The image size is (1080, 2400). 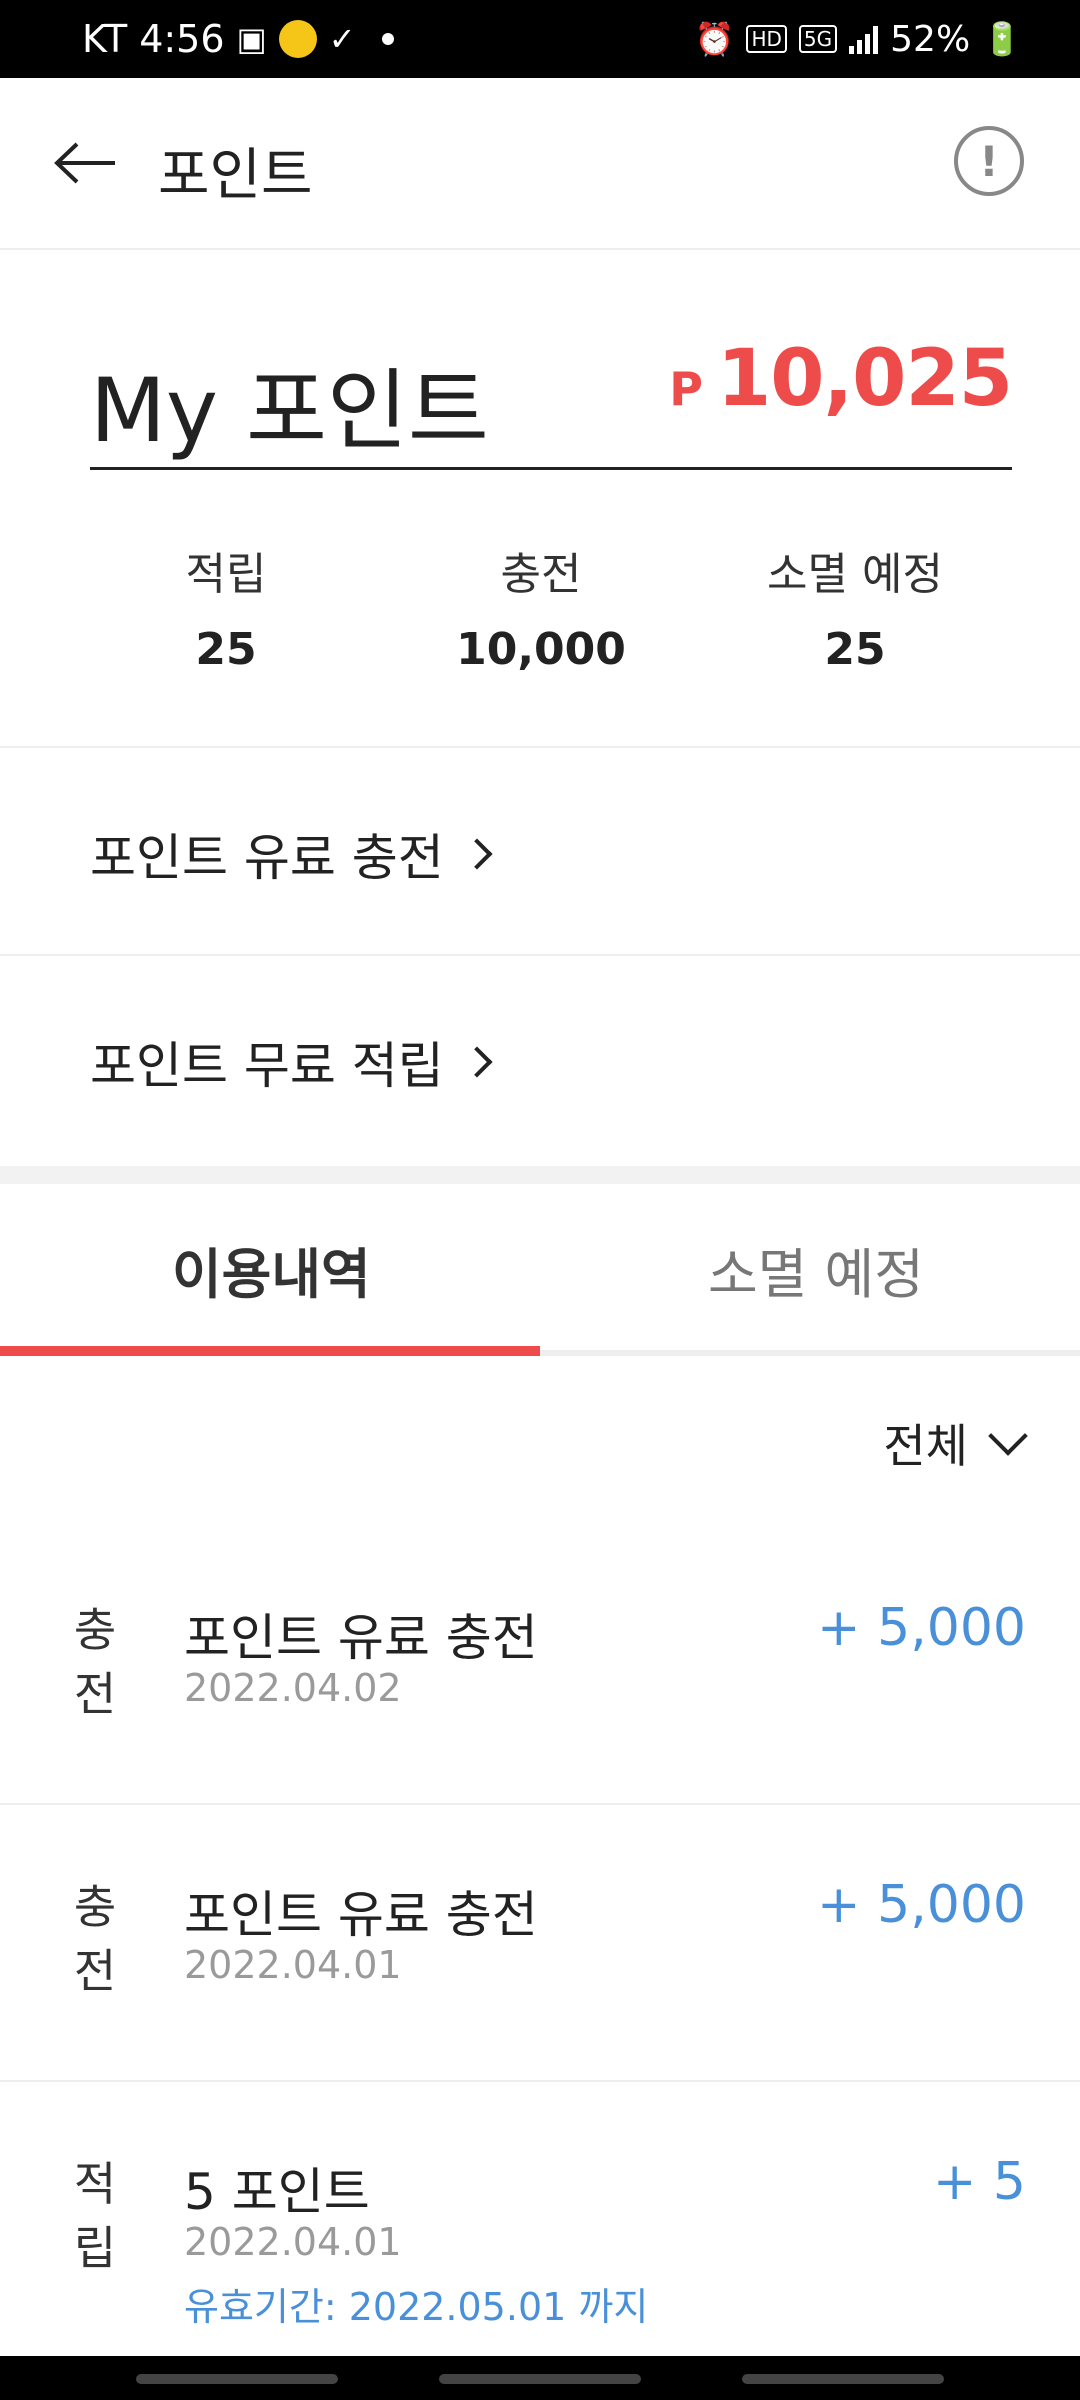 I want to click on tab-expiring: 소멸 예정, so click(x=810, y=1269).